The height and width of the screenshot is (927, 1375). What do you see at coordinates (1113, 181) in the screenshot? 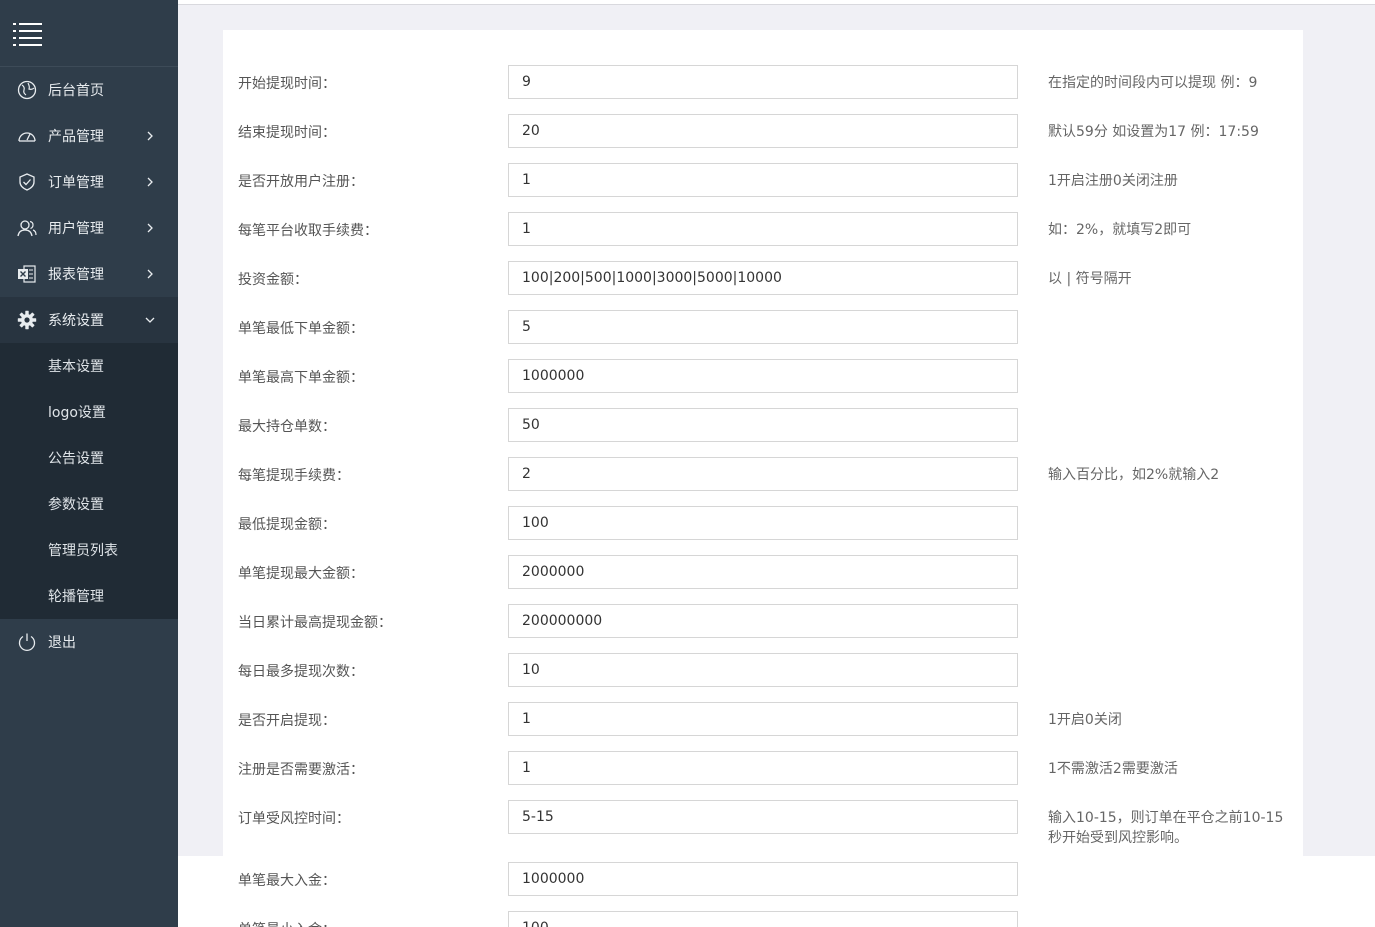
I see `form-hint: 1开启注册0关闭注册` at bounding box center [1113, 181].